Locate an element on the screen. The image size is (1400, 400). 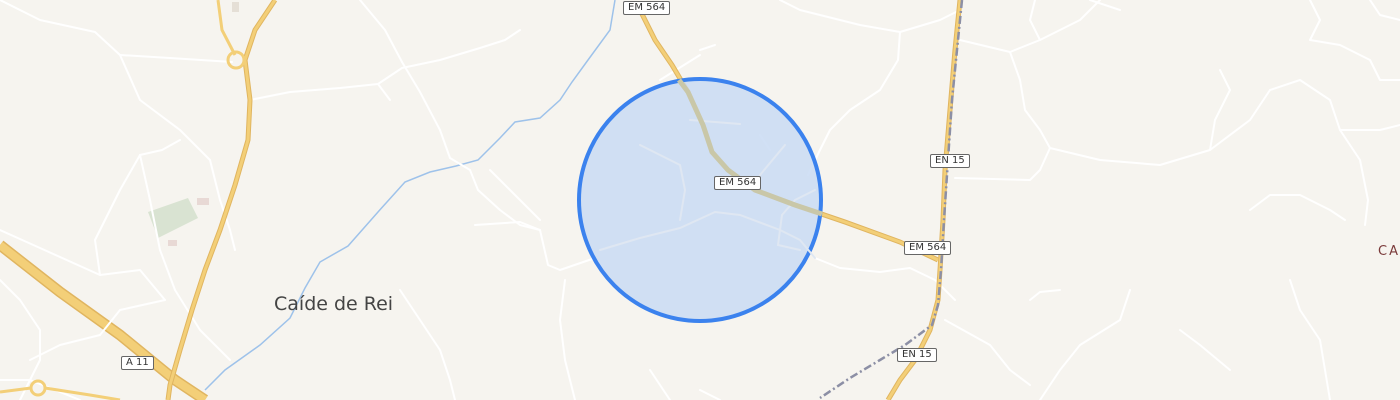
road-shield-a11: A 11 is located at coordinates (137, 363).